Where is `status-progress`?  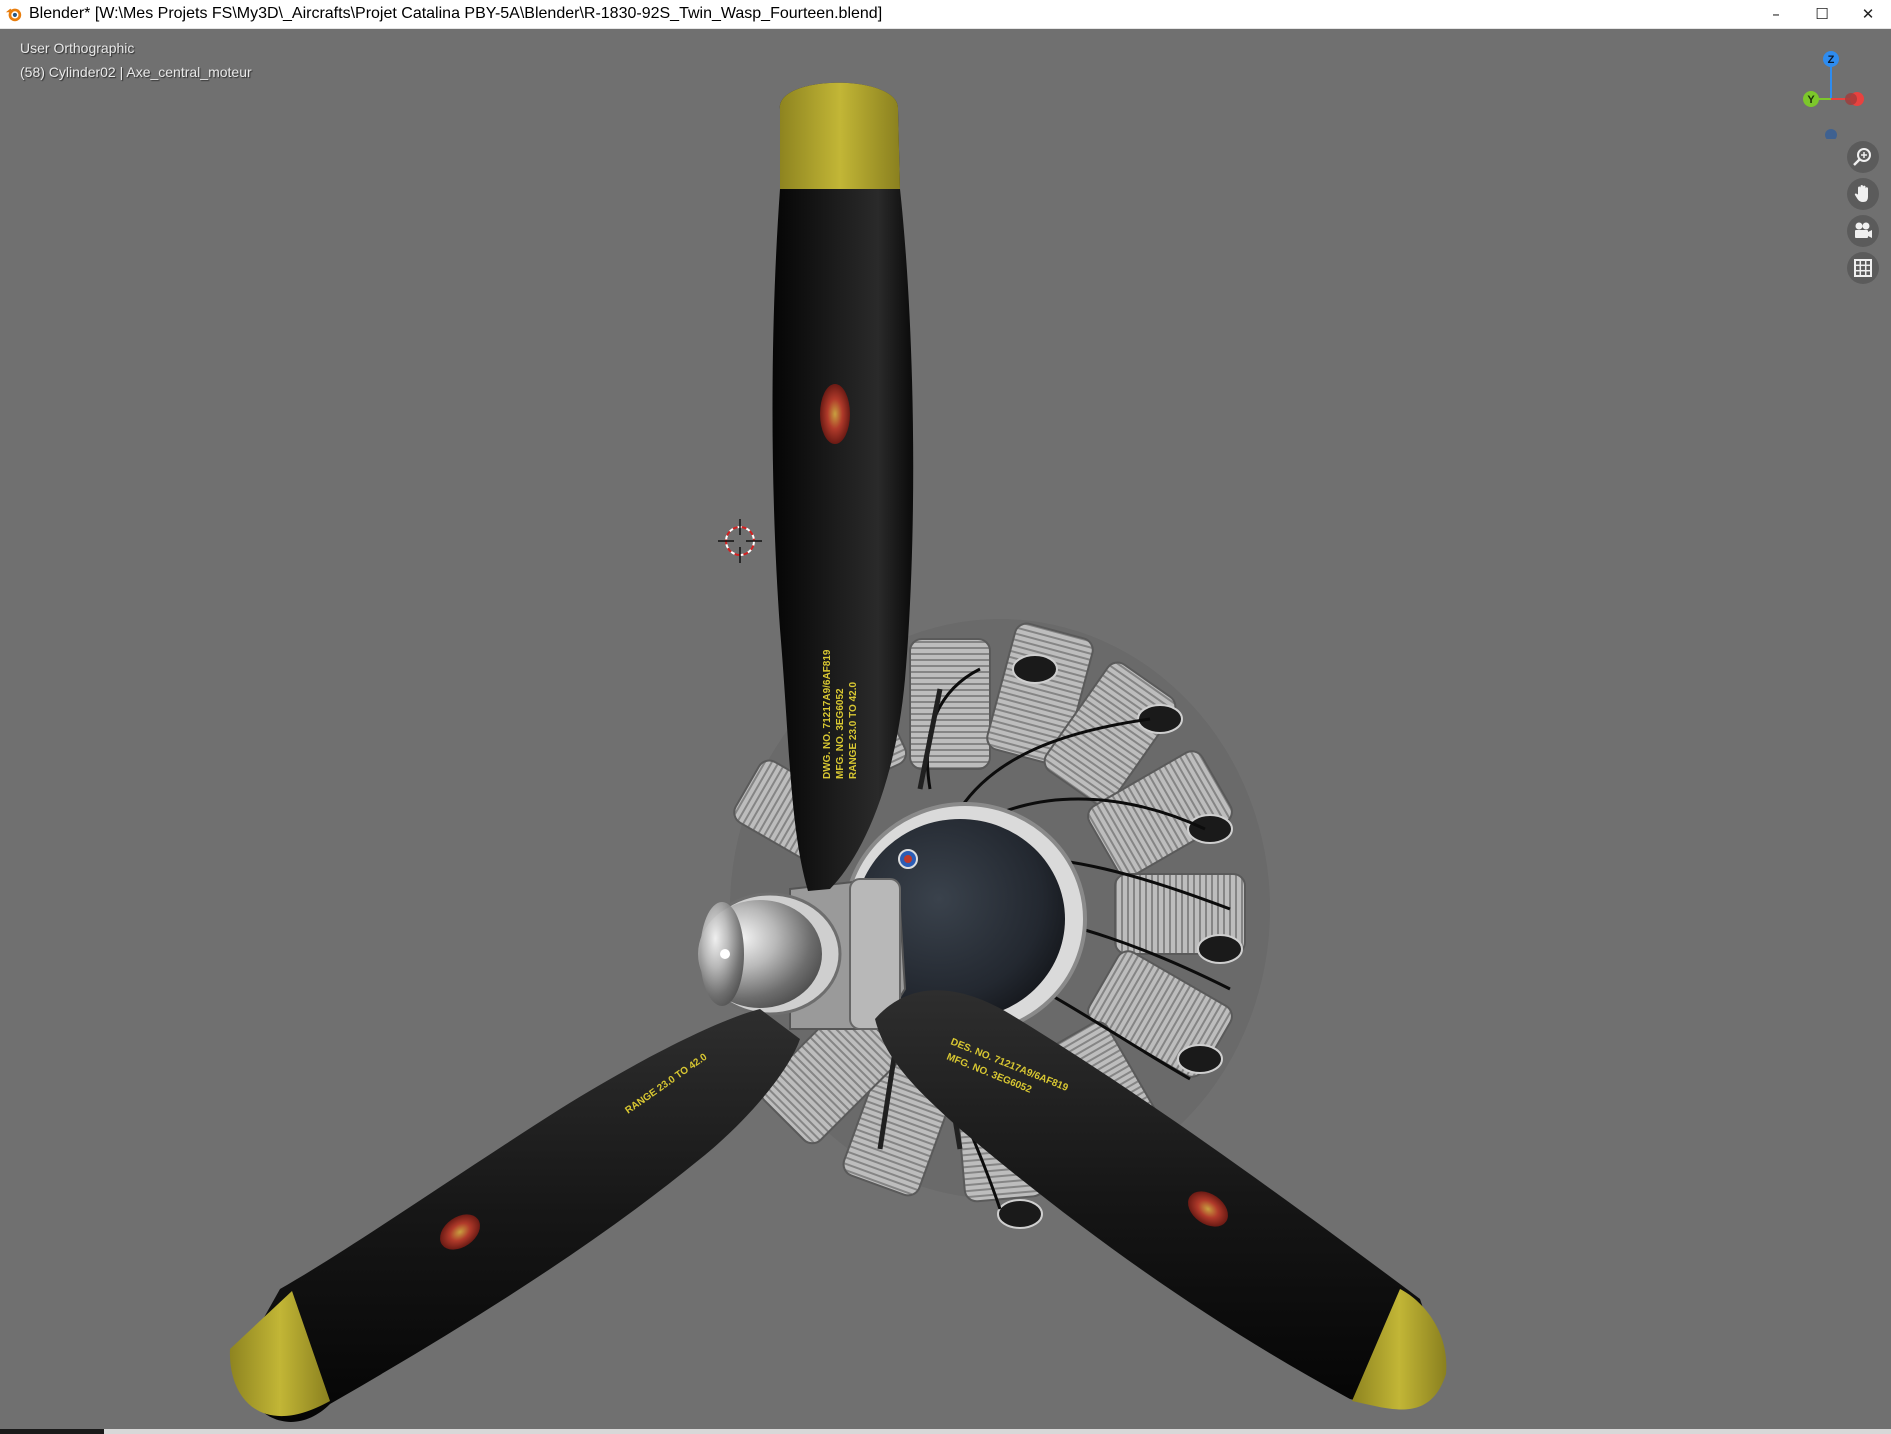
status-progress is located at coordinates (52, 1431).